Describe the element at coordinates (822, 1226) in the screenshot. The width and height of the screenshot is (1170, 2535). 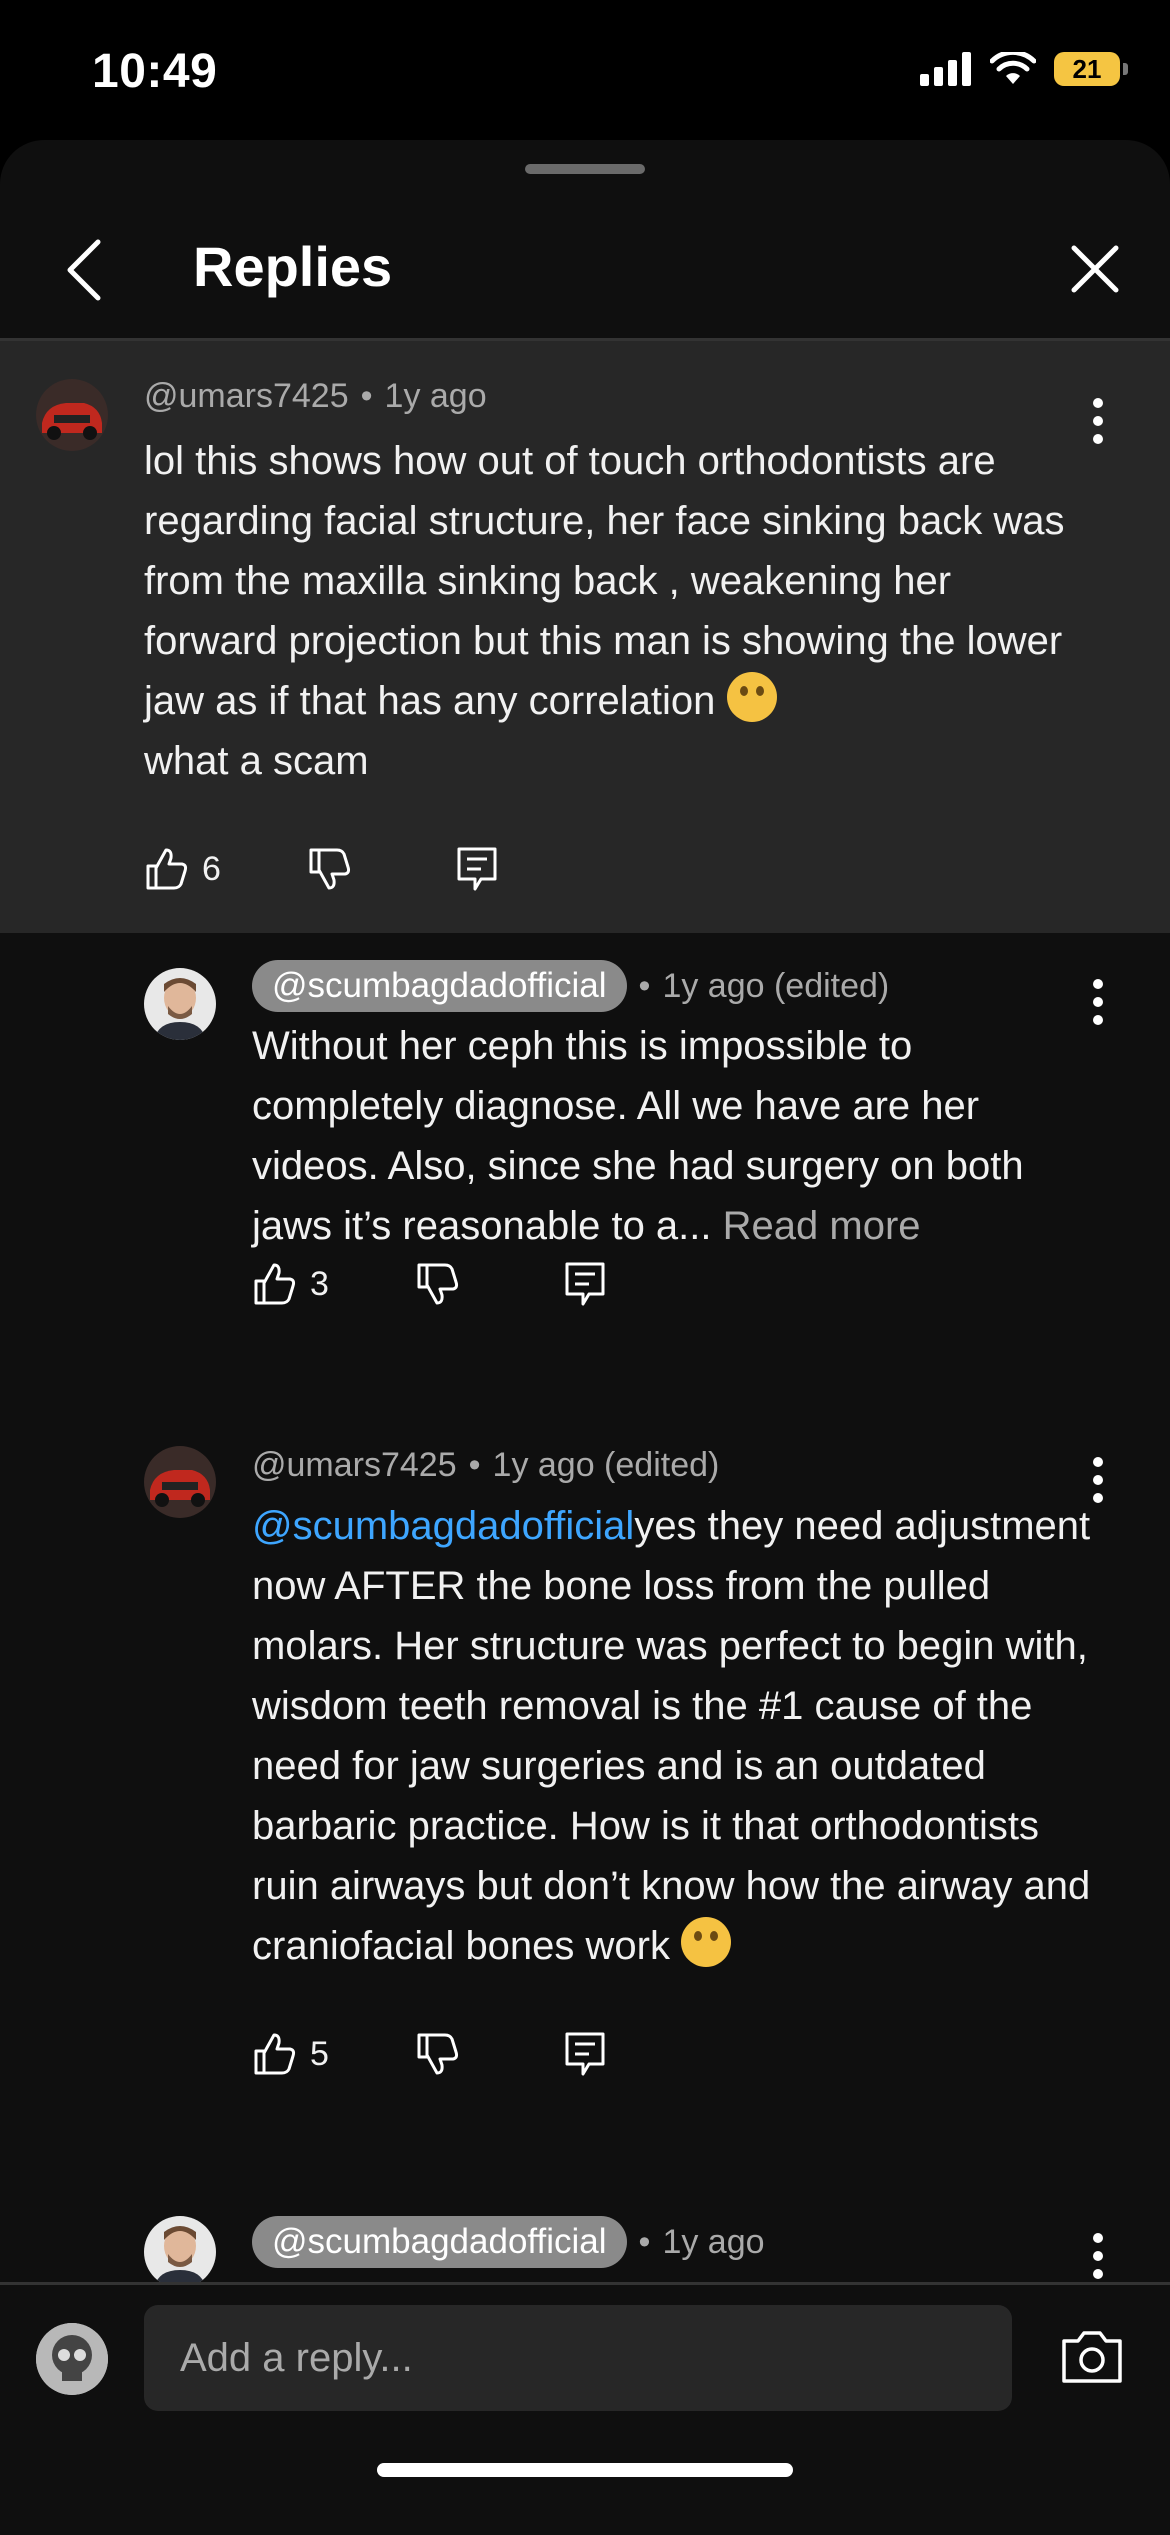
I see `read-more-link: Read more` at that location.